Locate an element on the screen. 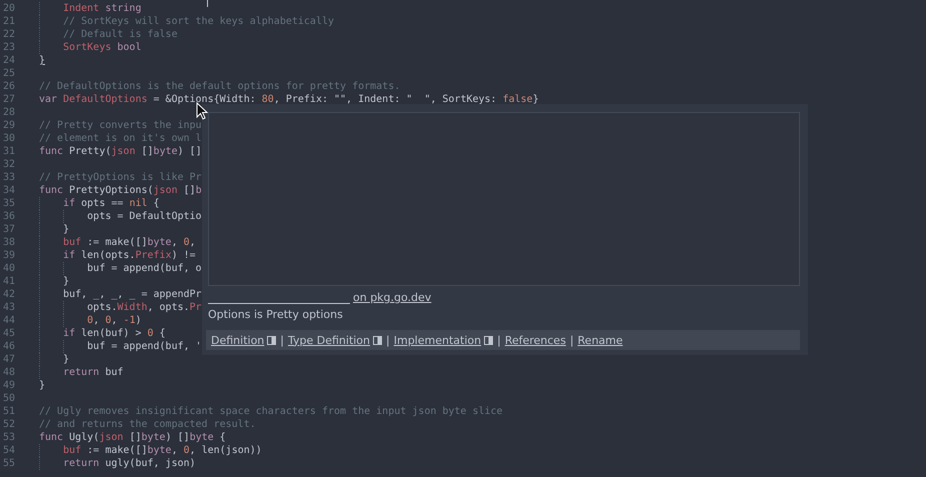  text-caret is located at coordinates (207, 3).